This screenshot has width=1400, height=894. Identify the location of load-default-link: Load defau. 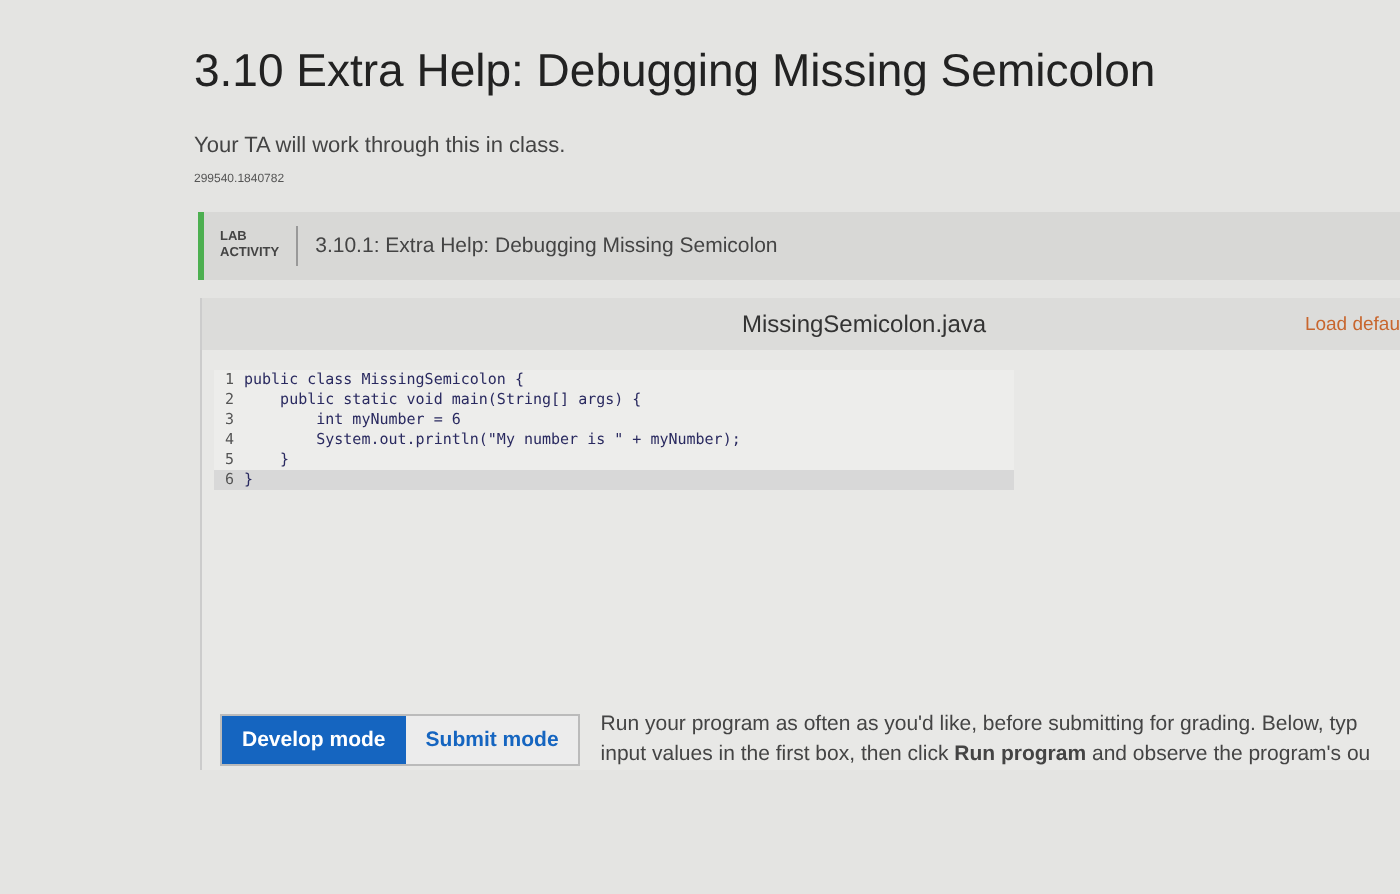
(1352, 324).